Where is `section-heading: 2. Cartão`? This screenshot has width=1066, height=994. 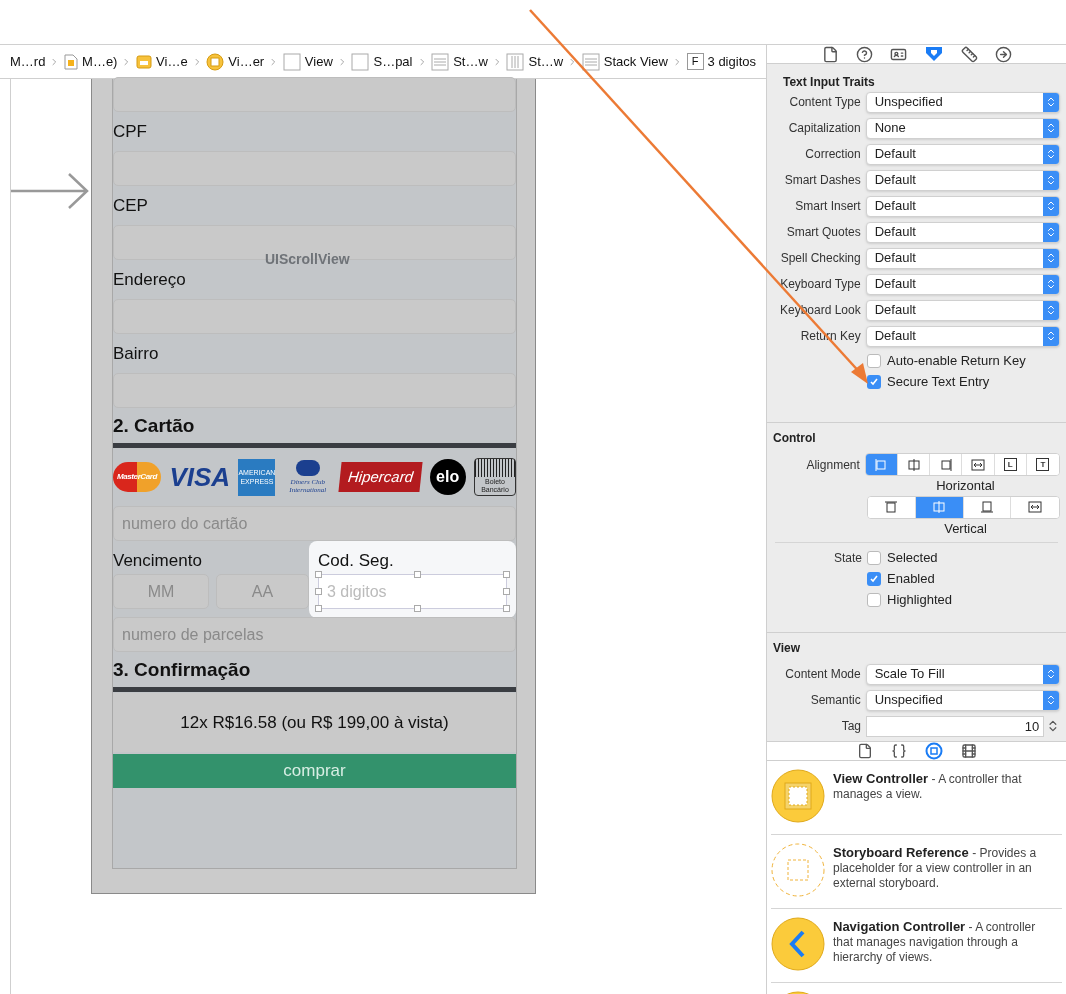
section-heading: 2. Cartão is located at coordinates (154, 425).